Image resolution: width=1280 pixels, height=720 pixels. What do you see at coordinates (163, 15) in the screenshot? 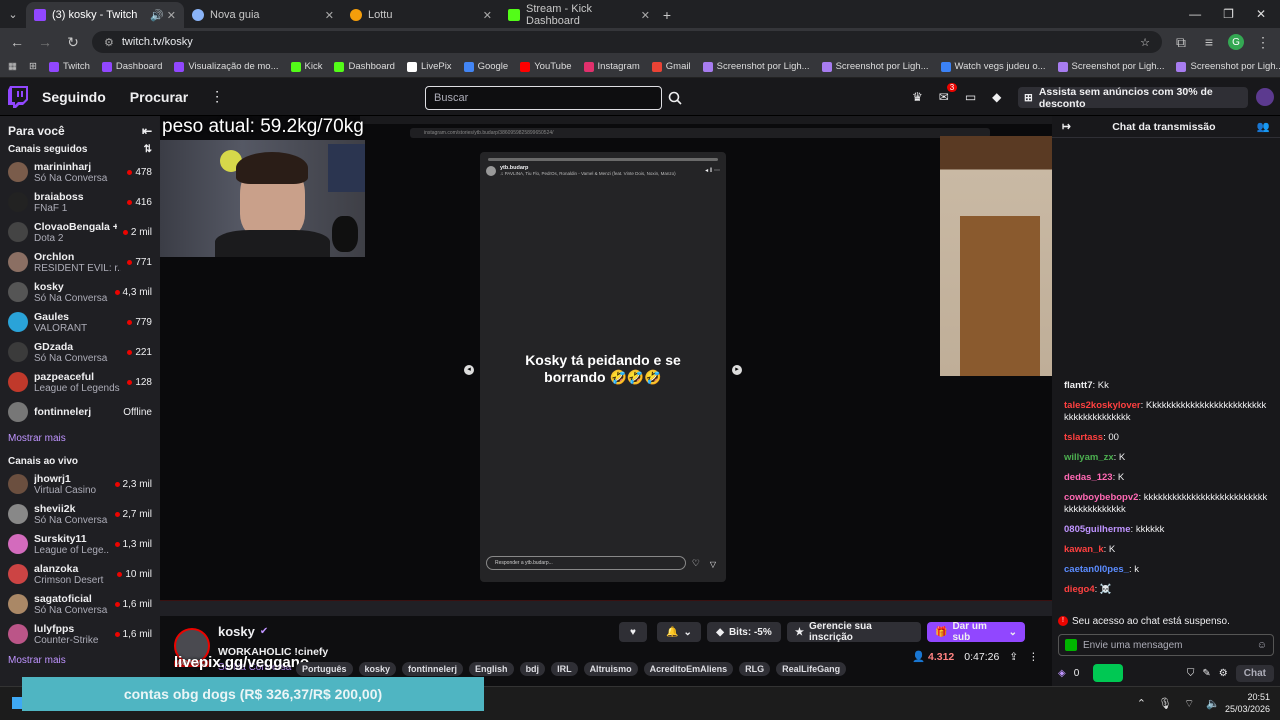
I see `tab-close-icon: 🔊 ✕` at bounding box center [163, 15].